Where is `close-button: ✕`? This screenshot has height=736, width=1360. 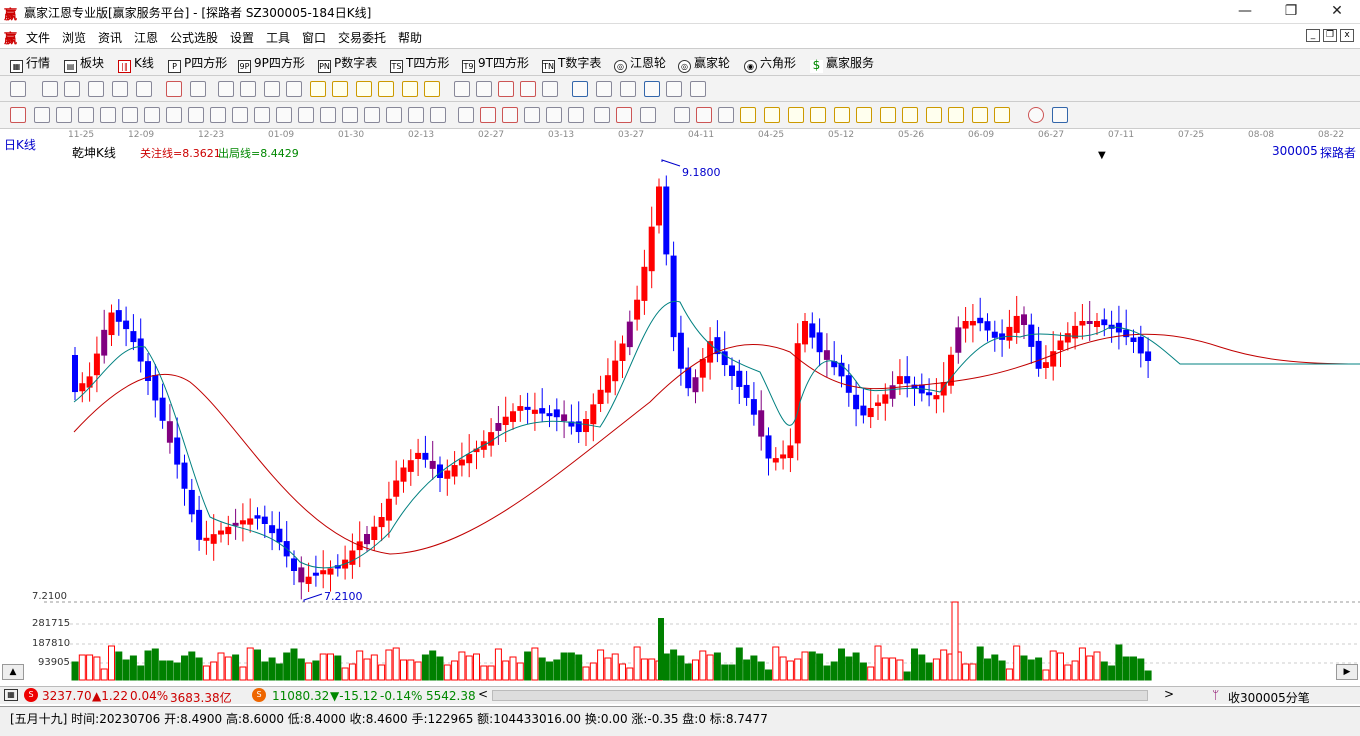 close-button: ✕ is located at coordinates (1337, 11).